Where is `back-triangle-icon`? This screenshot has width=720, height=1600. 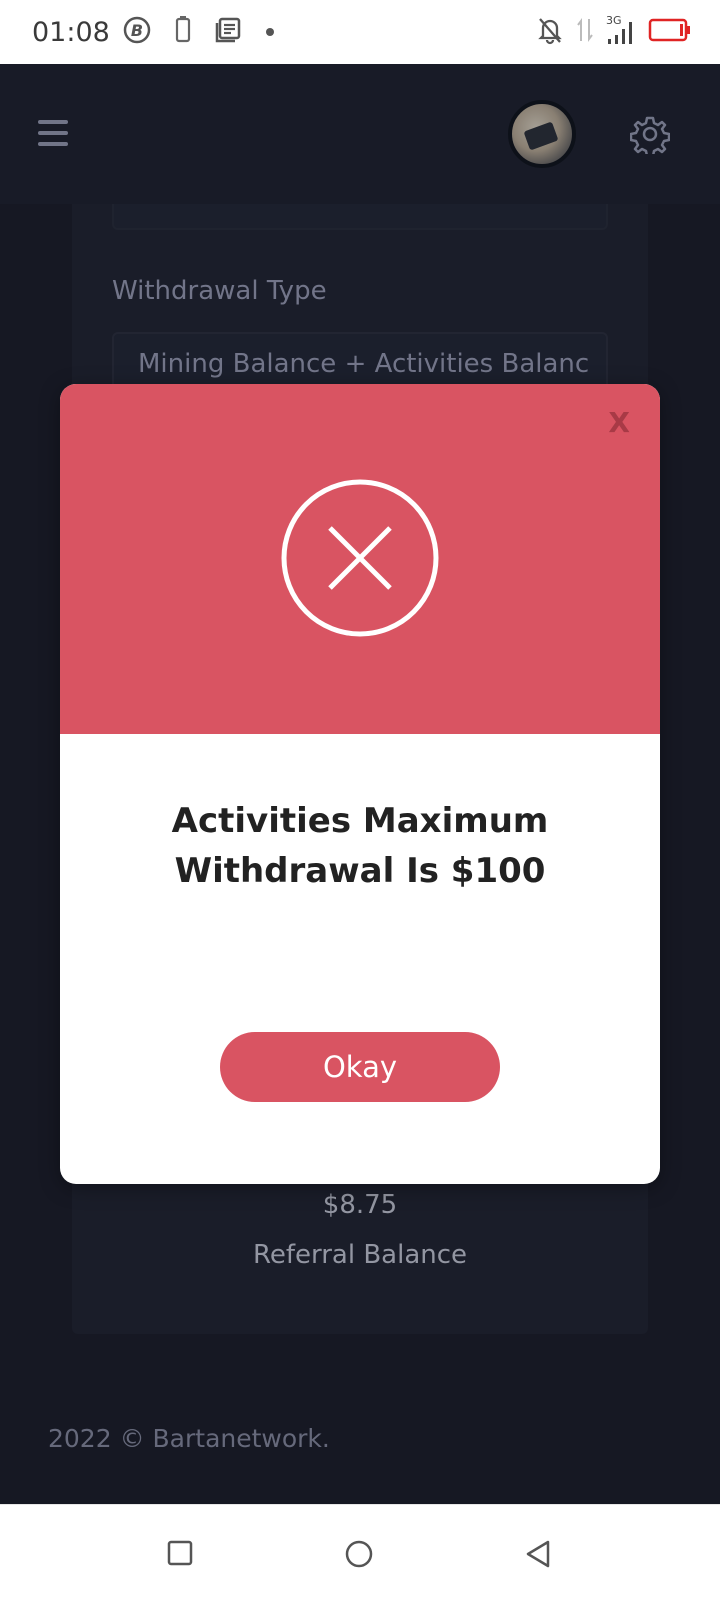
back-triangle-icon is located at coordinates (539, 1556).